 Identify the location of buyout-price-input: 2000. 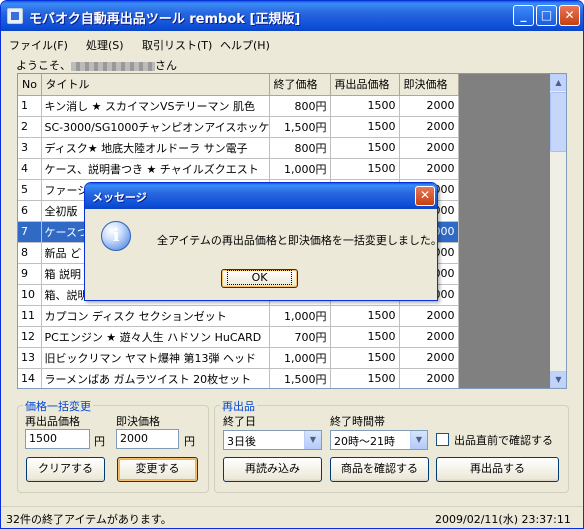
(147, 439).